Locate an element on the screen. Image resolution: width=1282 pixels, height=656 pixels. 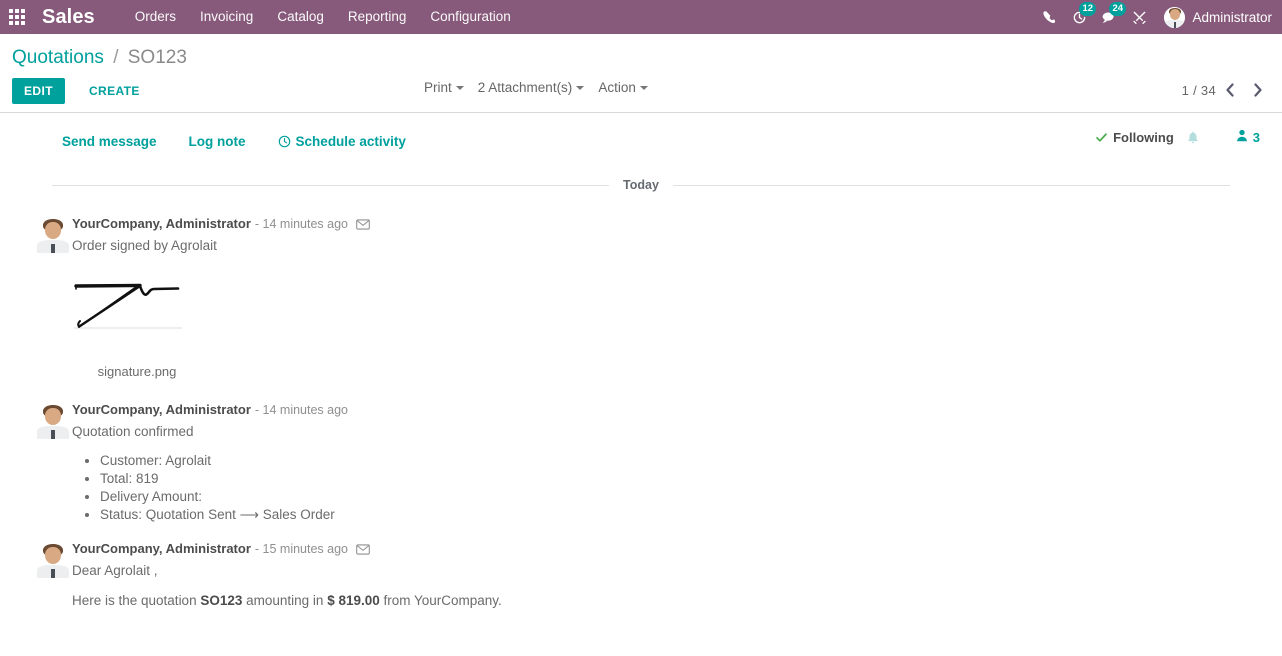
attachment-signature: signature.png is located at coordinates (137, 327).